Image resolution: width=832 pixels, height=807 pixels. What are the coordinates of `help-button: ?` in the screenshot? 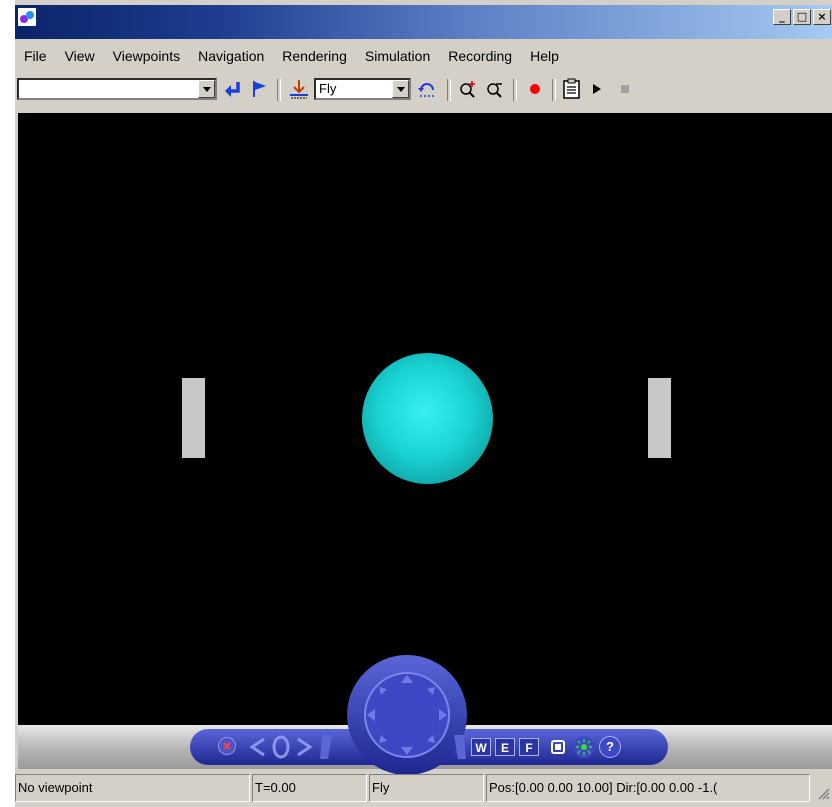 It's located at (610, 747).